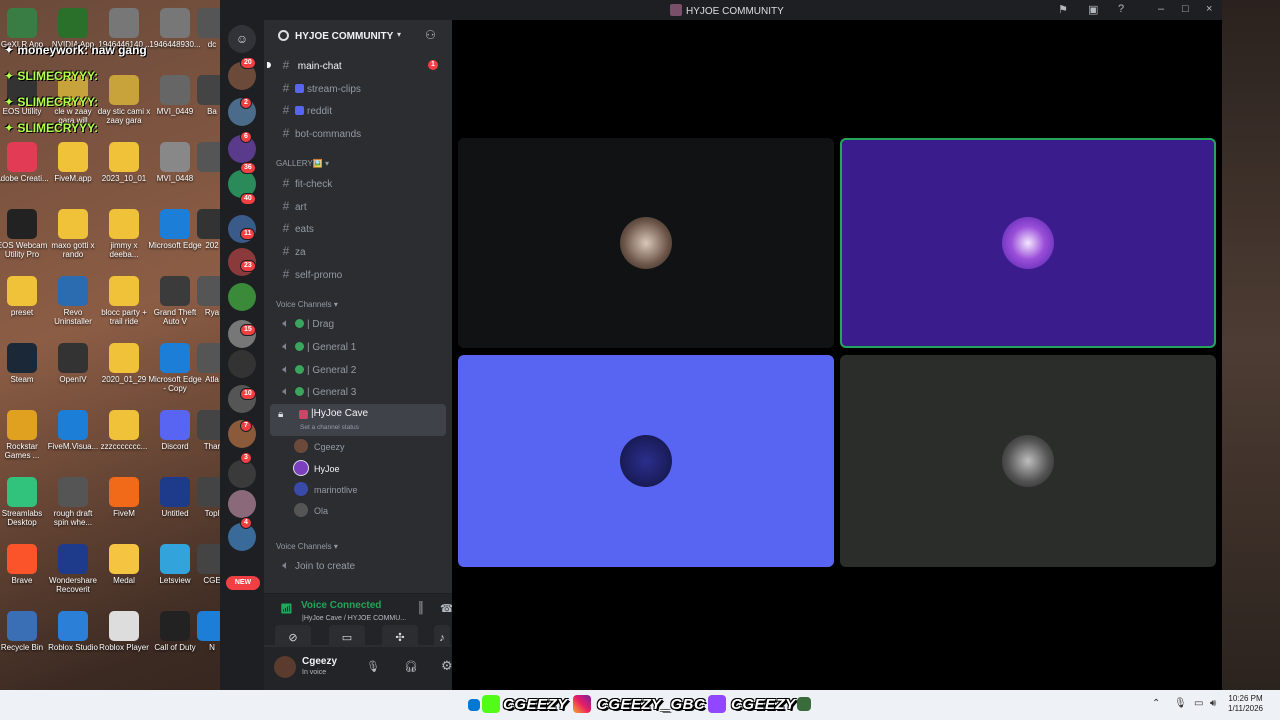 This screenshot has height=720, width=1280. What do you see at coordinates (358, 228) in the screenshot?
I see `channel-eats: # eats` at bounding box center [358, 228].